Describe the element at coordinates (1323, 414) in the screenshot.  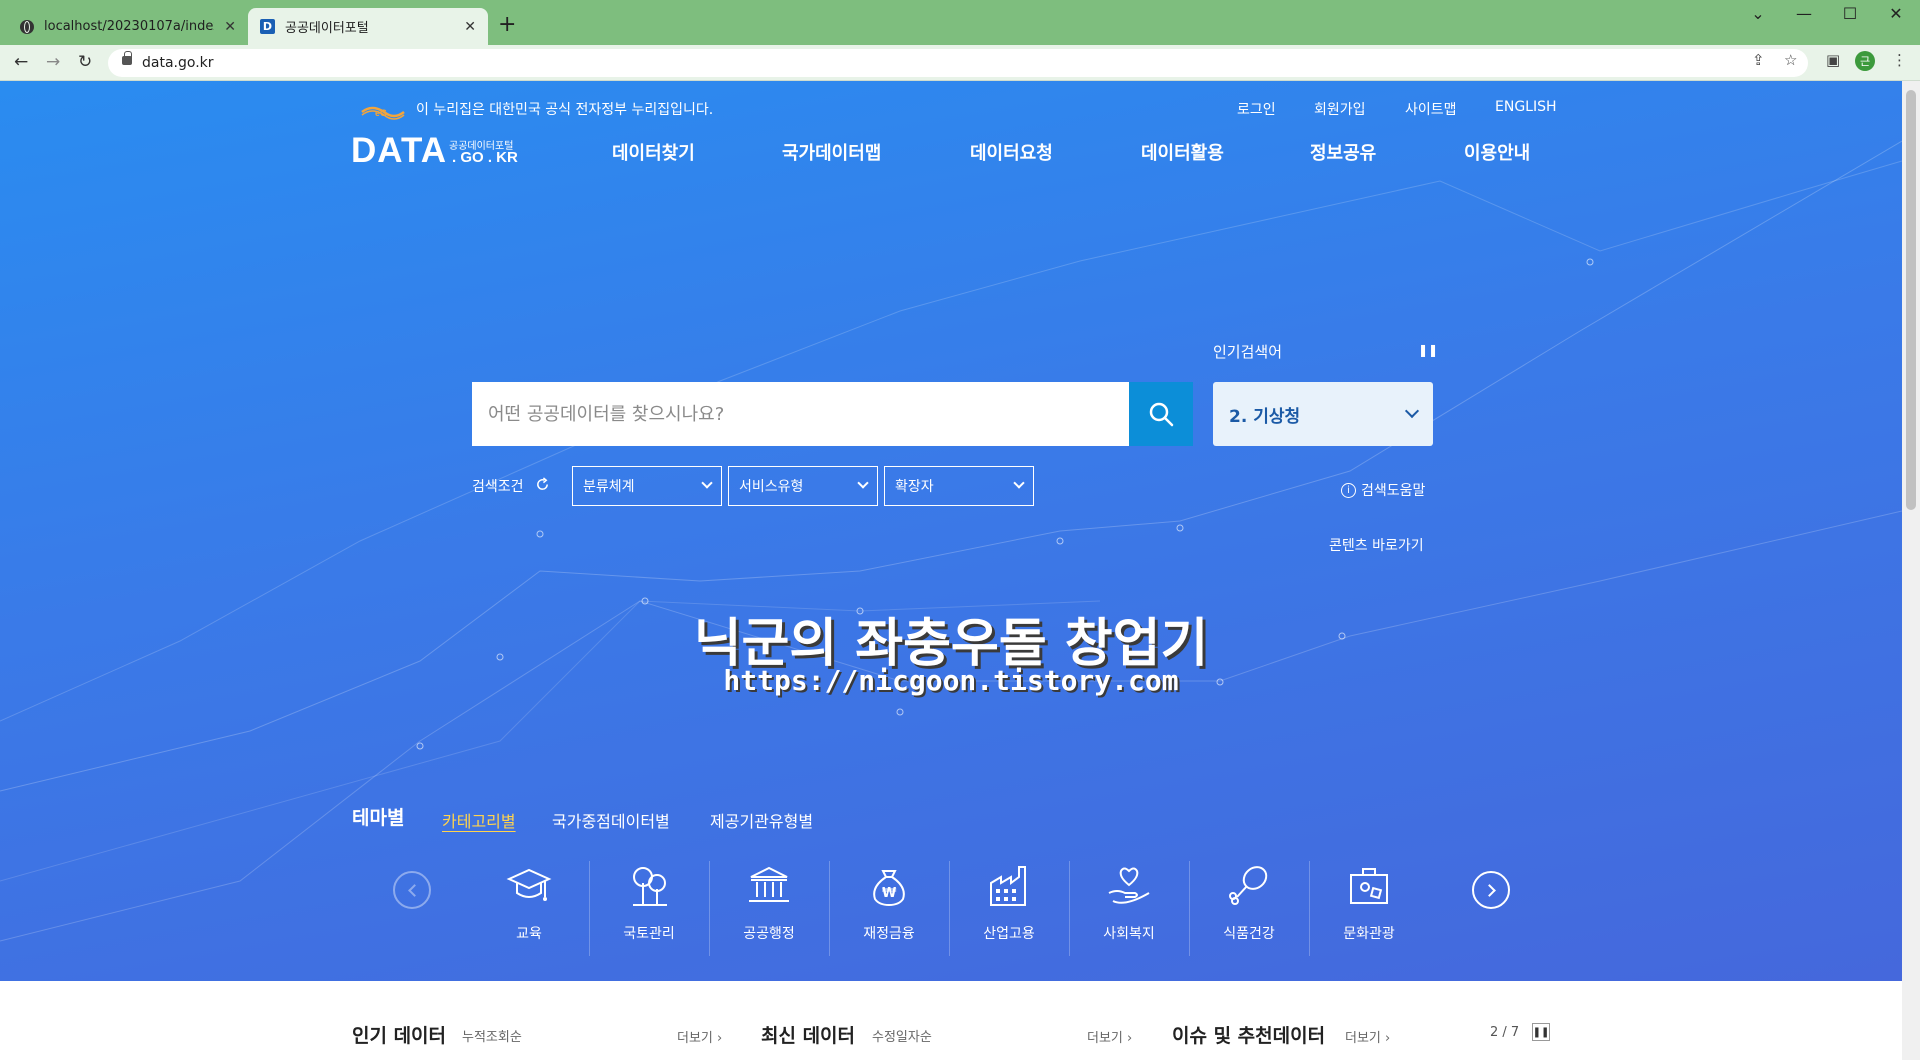
I see `popular-keyword-dropdown: 2. 기상청` at that location.